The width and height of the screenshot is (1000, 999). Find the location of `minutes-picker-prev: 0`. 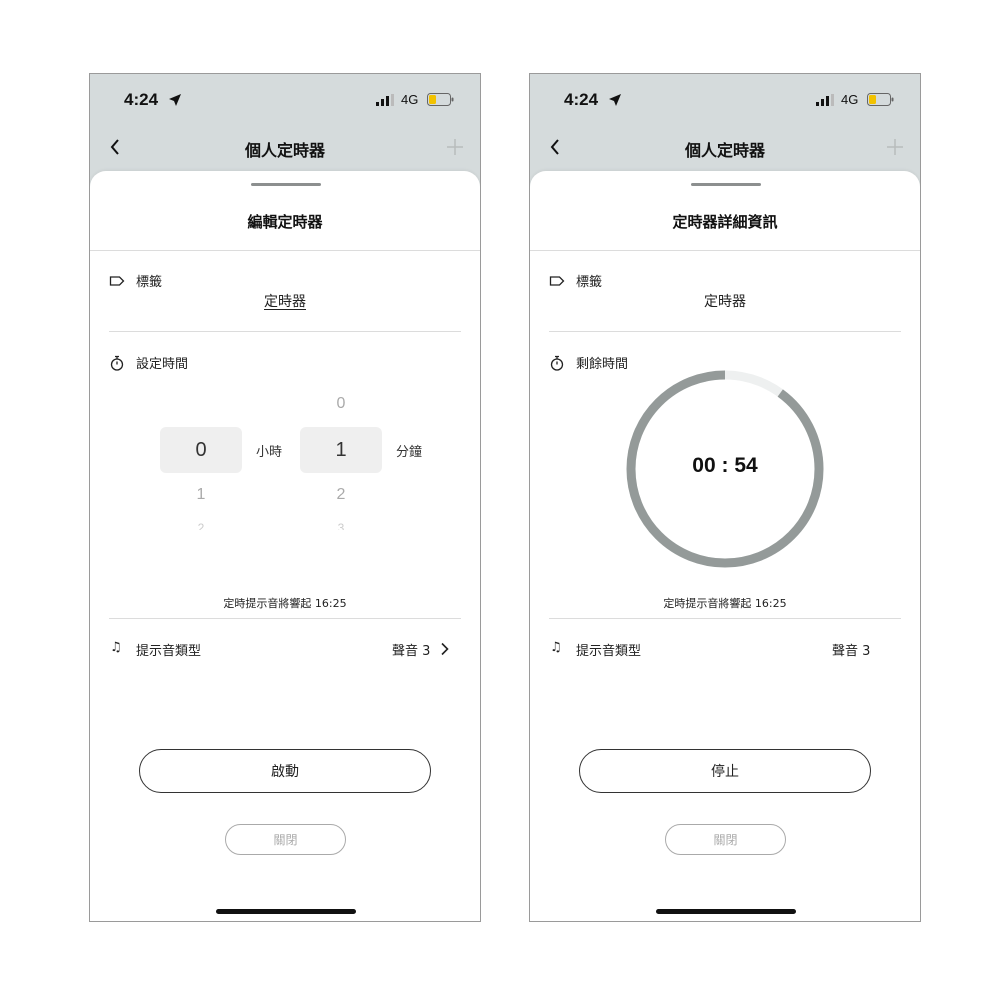

minutes-picker-prev: 0 is located at coordinates (341, 404).